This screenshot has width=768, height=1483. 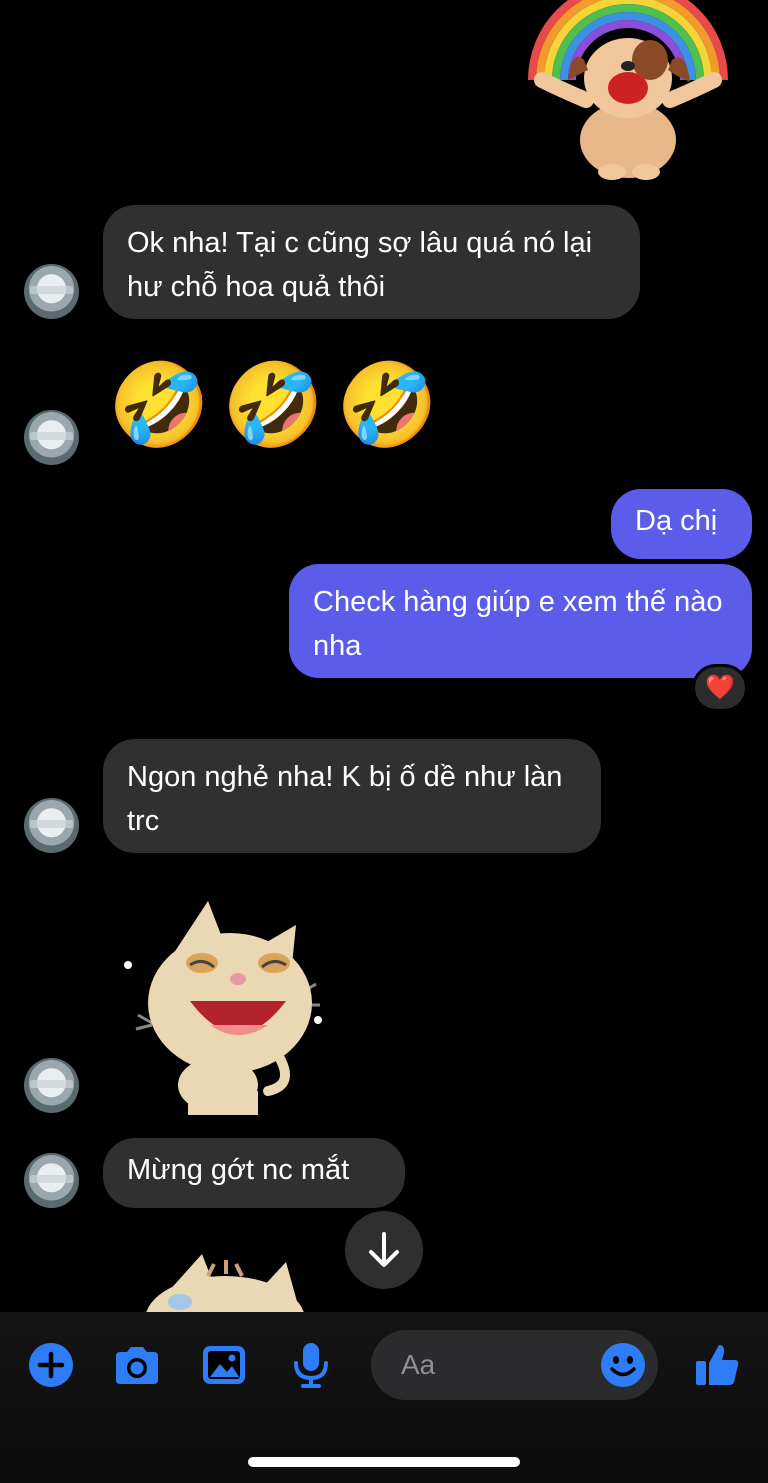 I want to click on like-button, so click(x=717, y=1365).